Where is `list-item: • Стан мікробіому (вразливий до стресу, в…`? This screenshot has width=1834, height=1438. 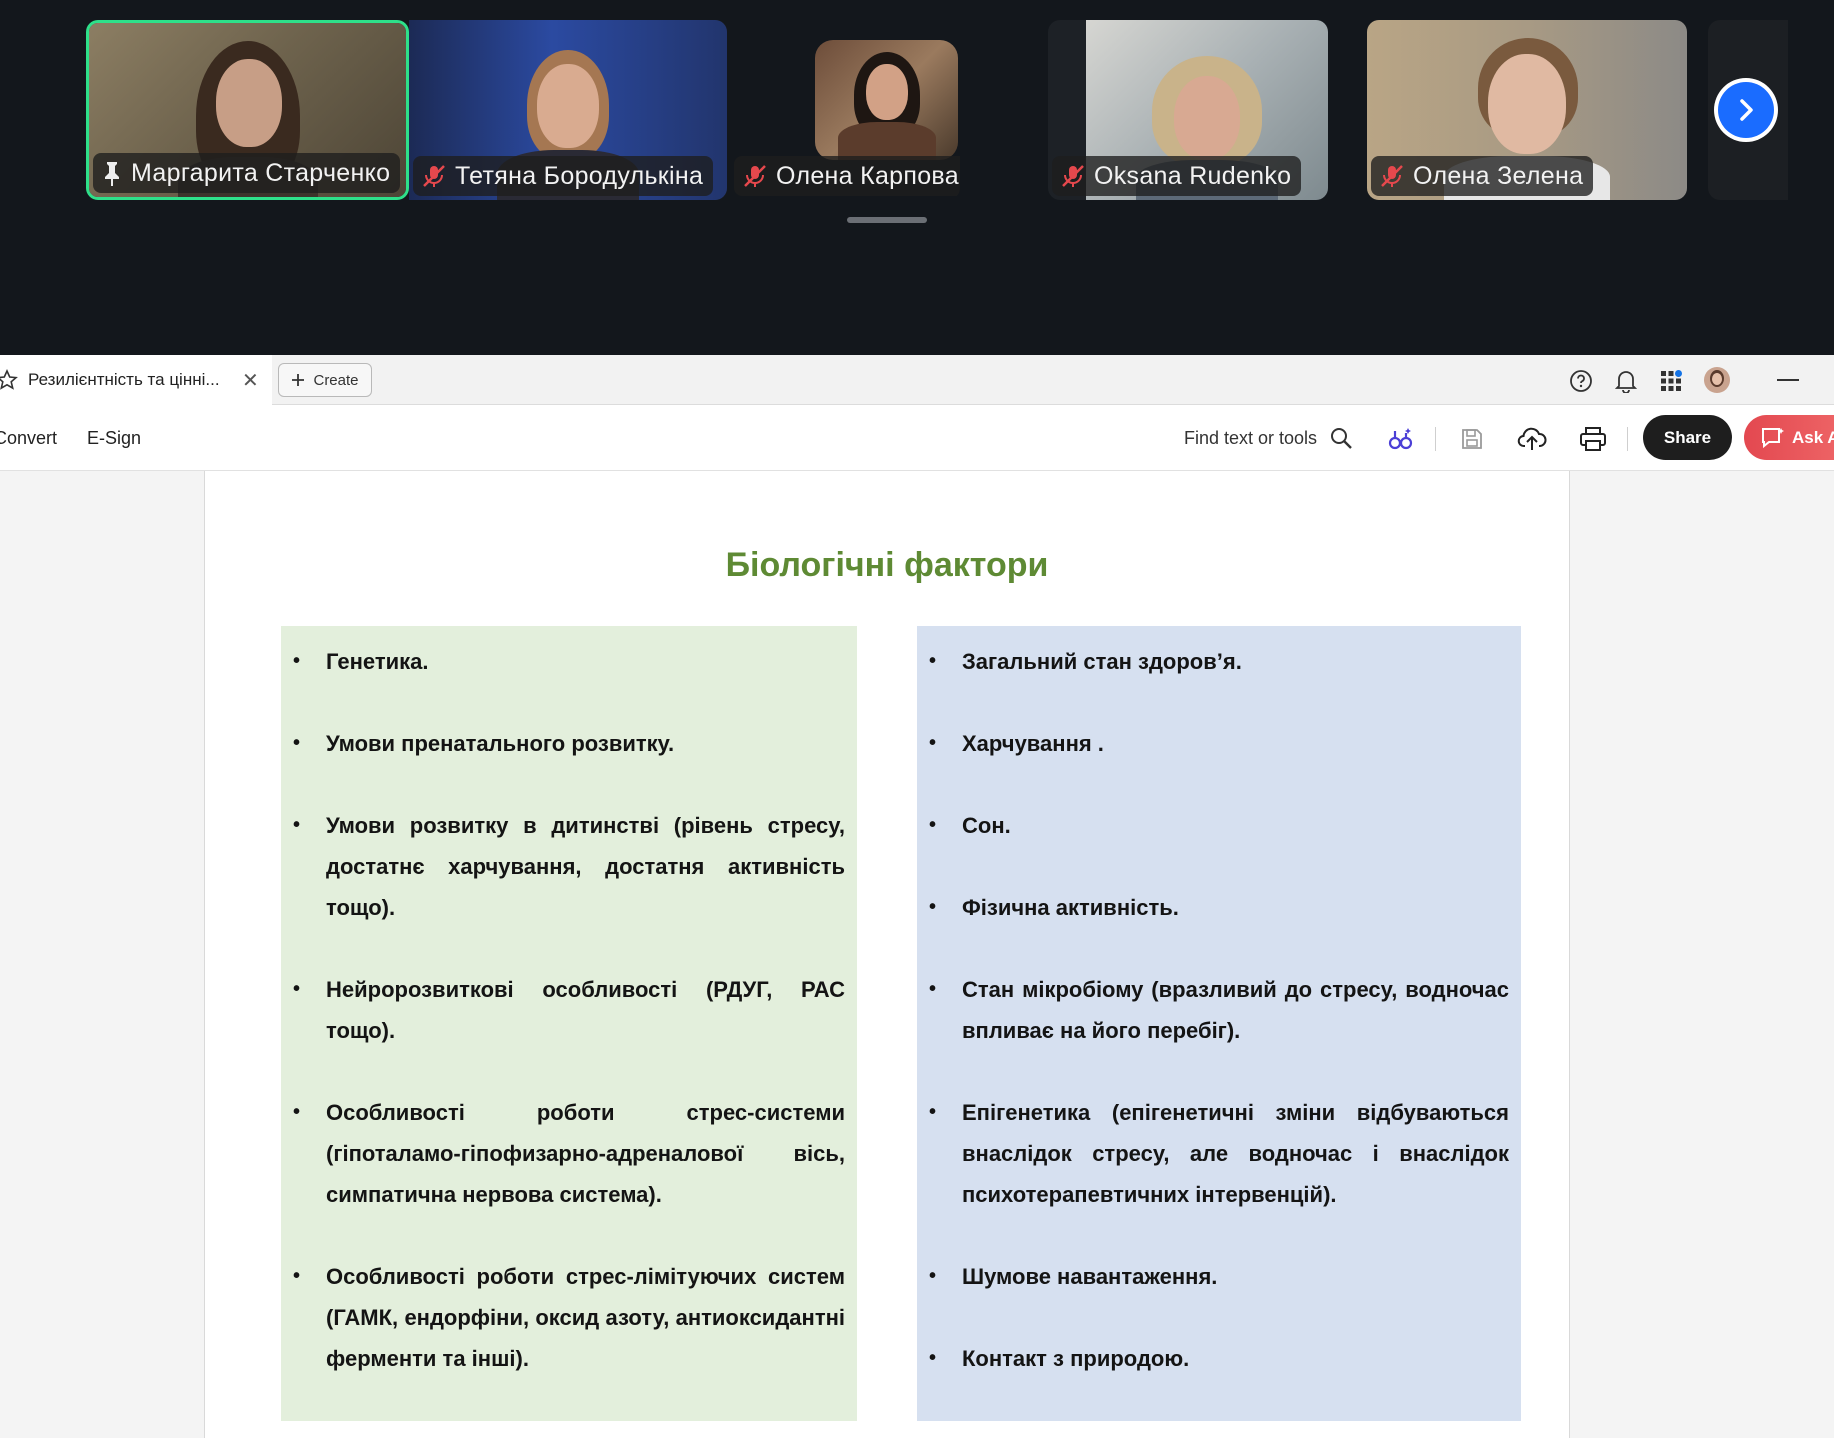
list-item: • Стан мікробіому (вразливий до стресу, в… is located at coordinates (1219, 1010).